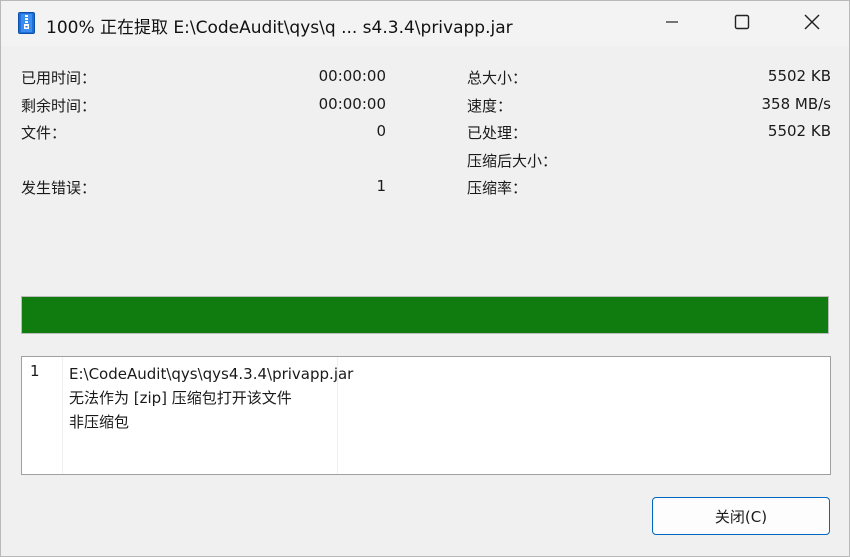 Image resolution: width=850 pixels, height=557 pixels. What do you see at coordinates (211, 374) in the screenshot?
I see `message-file-path: E:\CodeAudit\qys\qys4.3.4\privapp.jar` at bounding box center [211, 374].